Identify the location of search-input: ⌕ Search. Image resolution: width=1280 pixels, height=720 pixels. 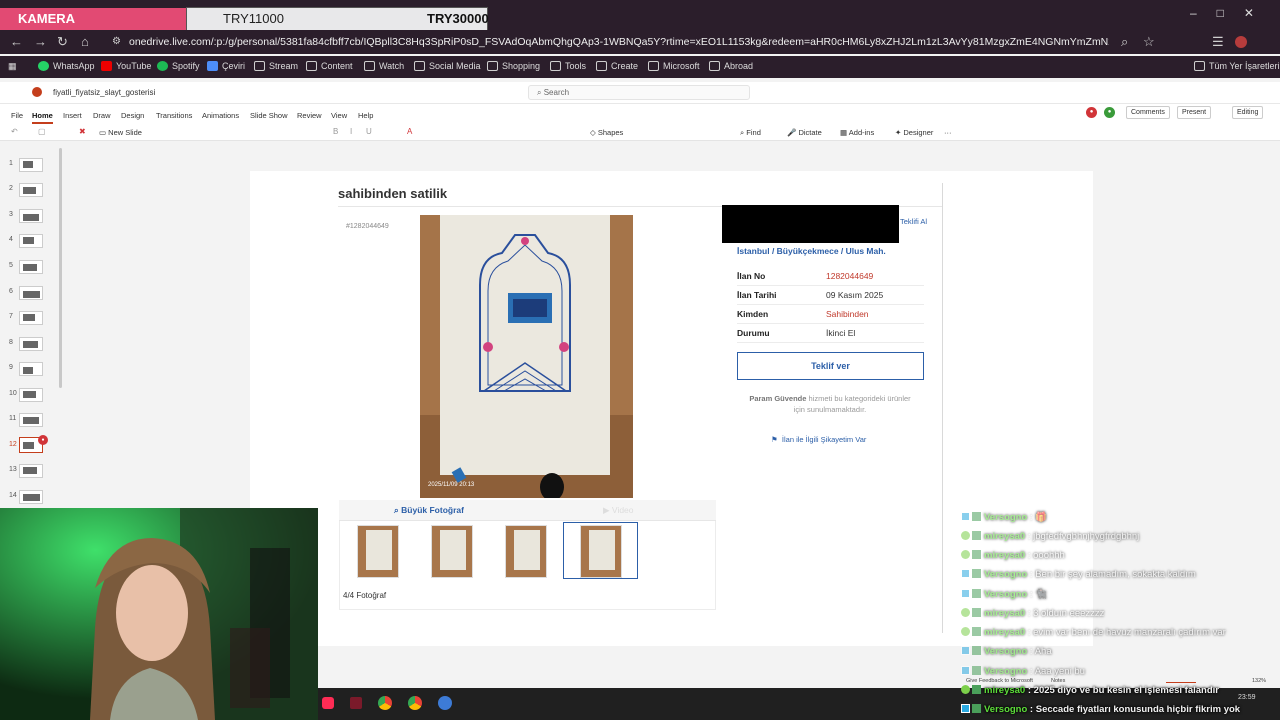
(639, 92).